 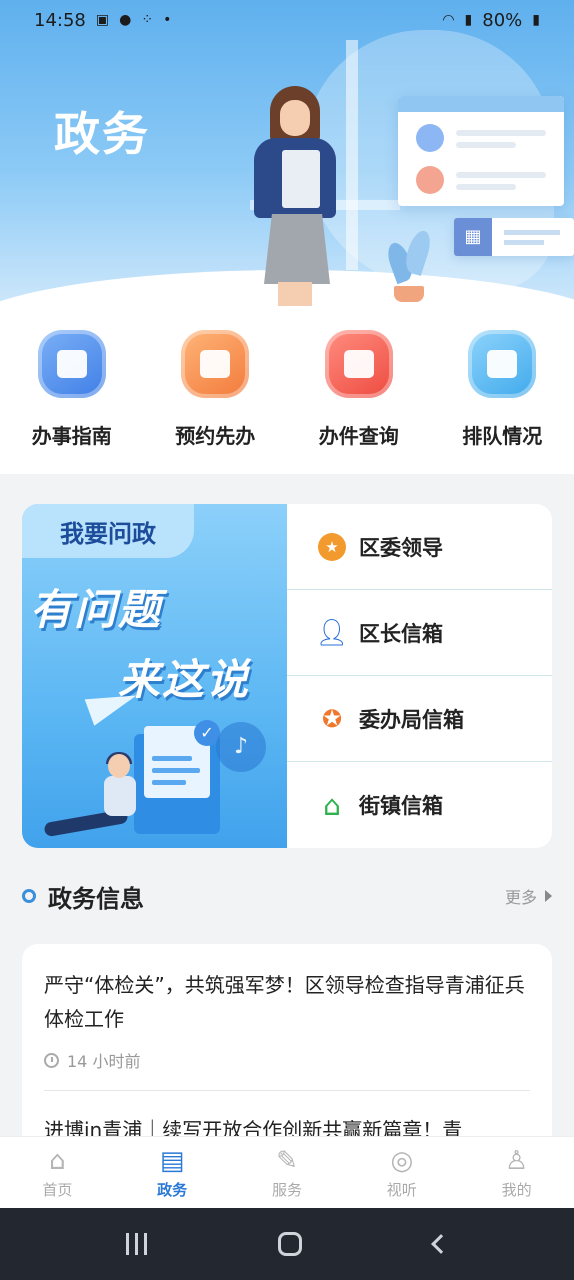 What do you see at coordinates (290, 1244) in the screenshot?
I see `home-button` at bounding box center [290, 1244].